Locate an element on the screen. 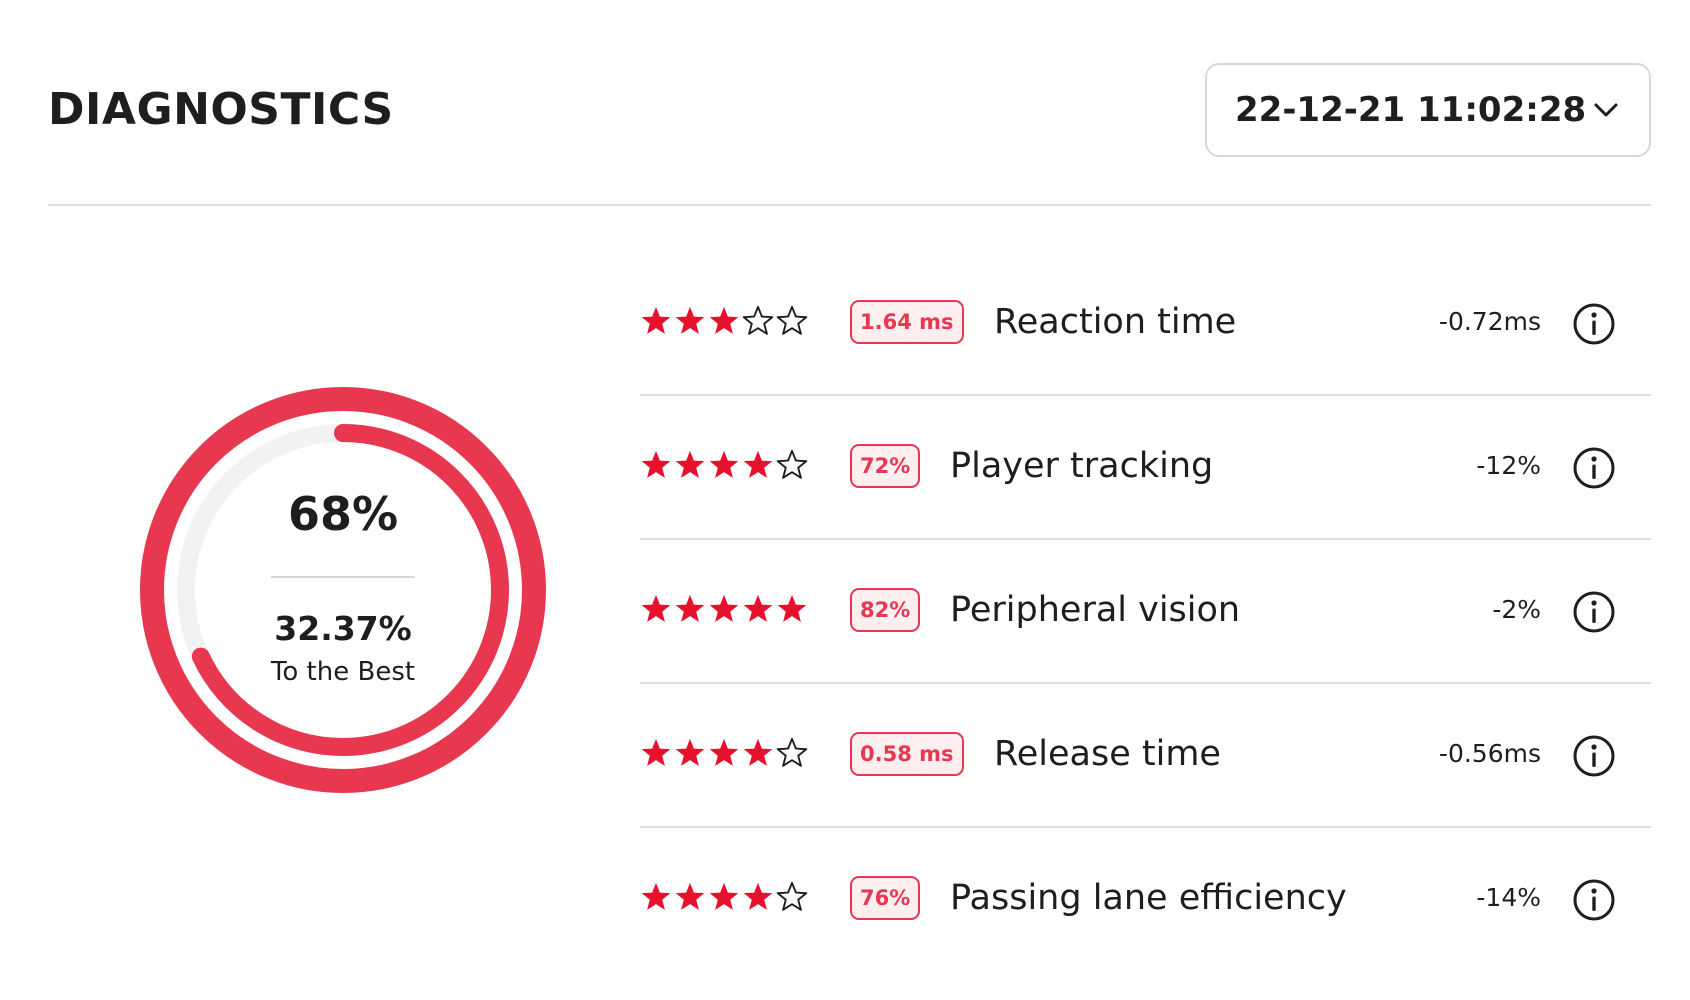 This screenshot has width=1690, height=1000. metric-badge: 82% is located at coordinates (885, 610).